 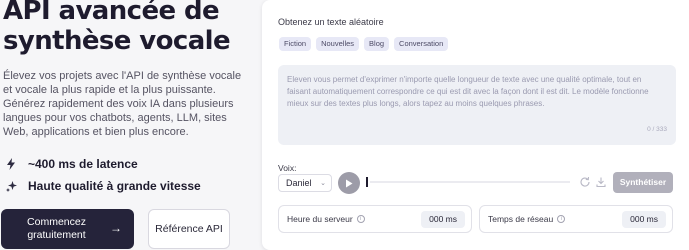 What do you see at coordinates (320, 219) in the screenshot?
I see `metric-label: Heure du serveur` at bounding box center [320, 219].